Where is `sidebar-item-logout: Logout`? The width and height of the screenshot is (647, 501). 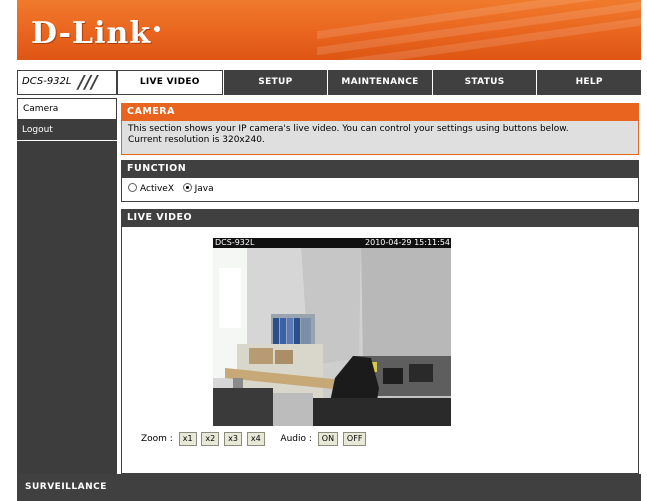
sidebar-item-logout: Logout is located at coordinates (67, 130).